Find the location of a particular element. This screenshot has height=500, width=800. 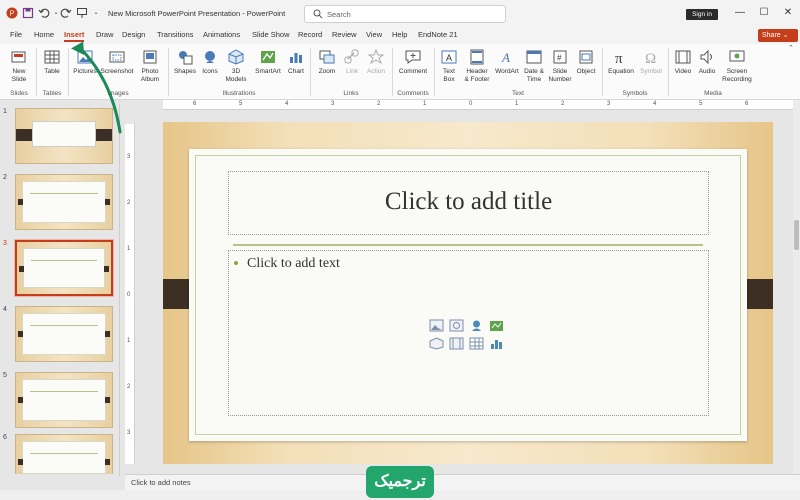

share-button: Share ⌄ is located at coordinates (778, 35).